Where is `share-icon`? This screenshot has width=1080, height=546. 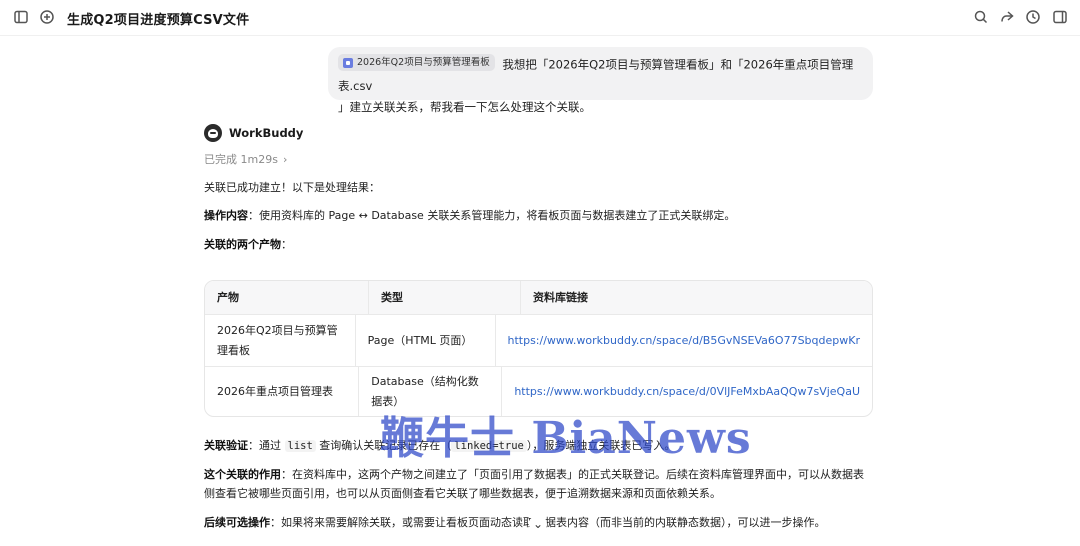
share-icon is located at coordinates (1007, 17).